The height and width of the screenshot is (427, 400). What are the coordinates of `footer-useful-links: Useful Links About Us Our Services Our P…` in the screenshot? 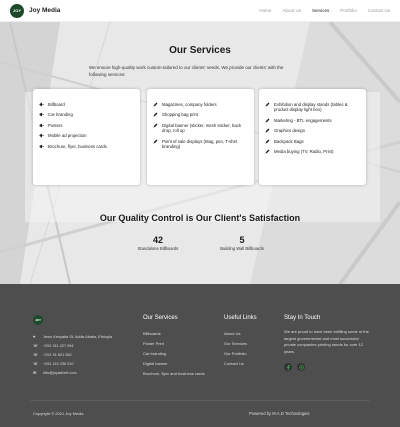 It's located at (240, 342).